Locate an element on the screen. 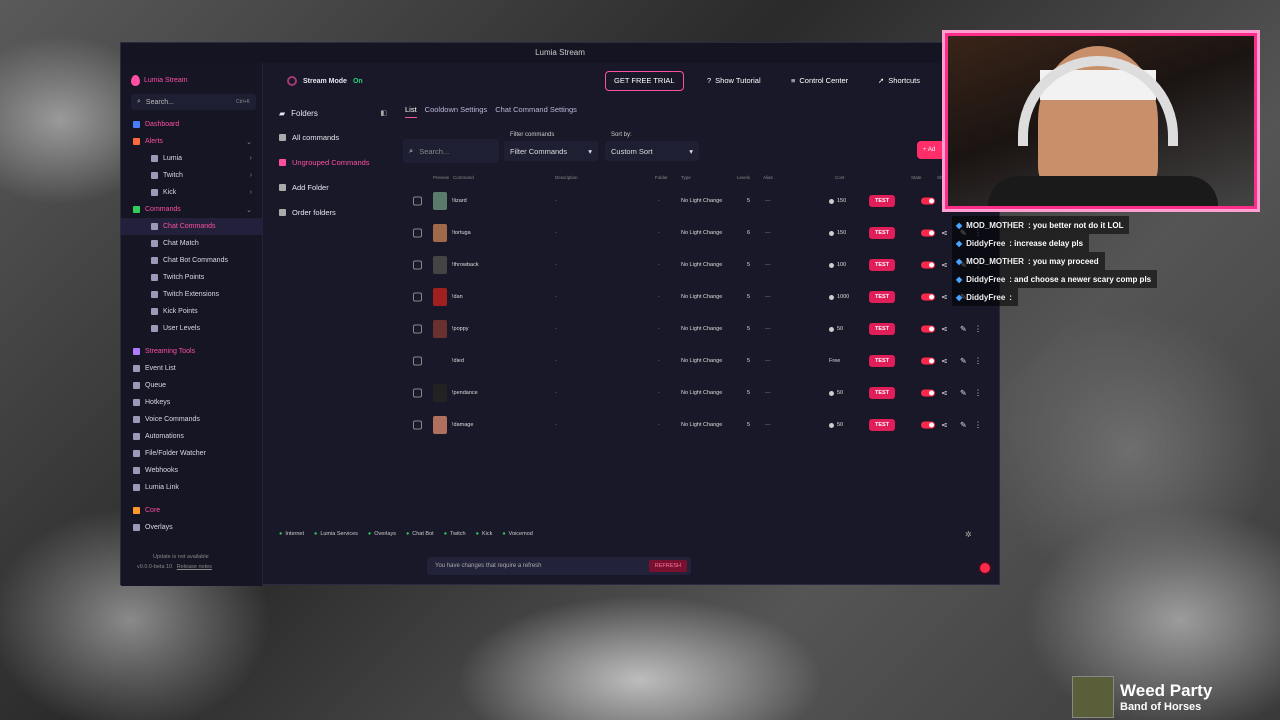 The width and height of the screenshot is (1280, 720). sidebar-item-chat-match: Chat Match is located at coordinates (191, 243).